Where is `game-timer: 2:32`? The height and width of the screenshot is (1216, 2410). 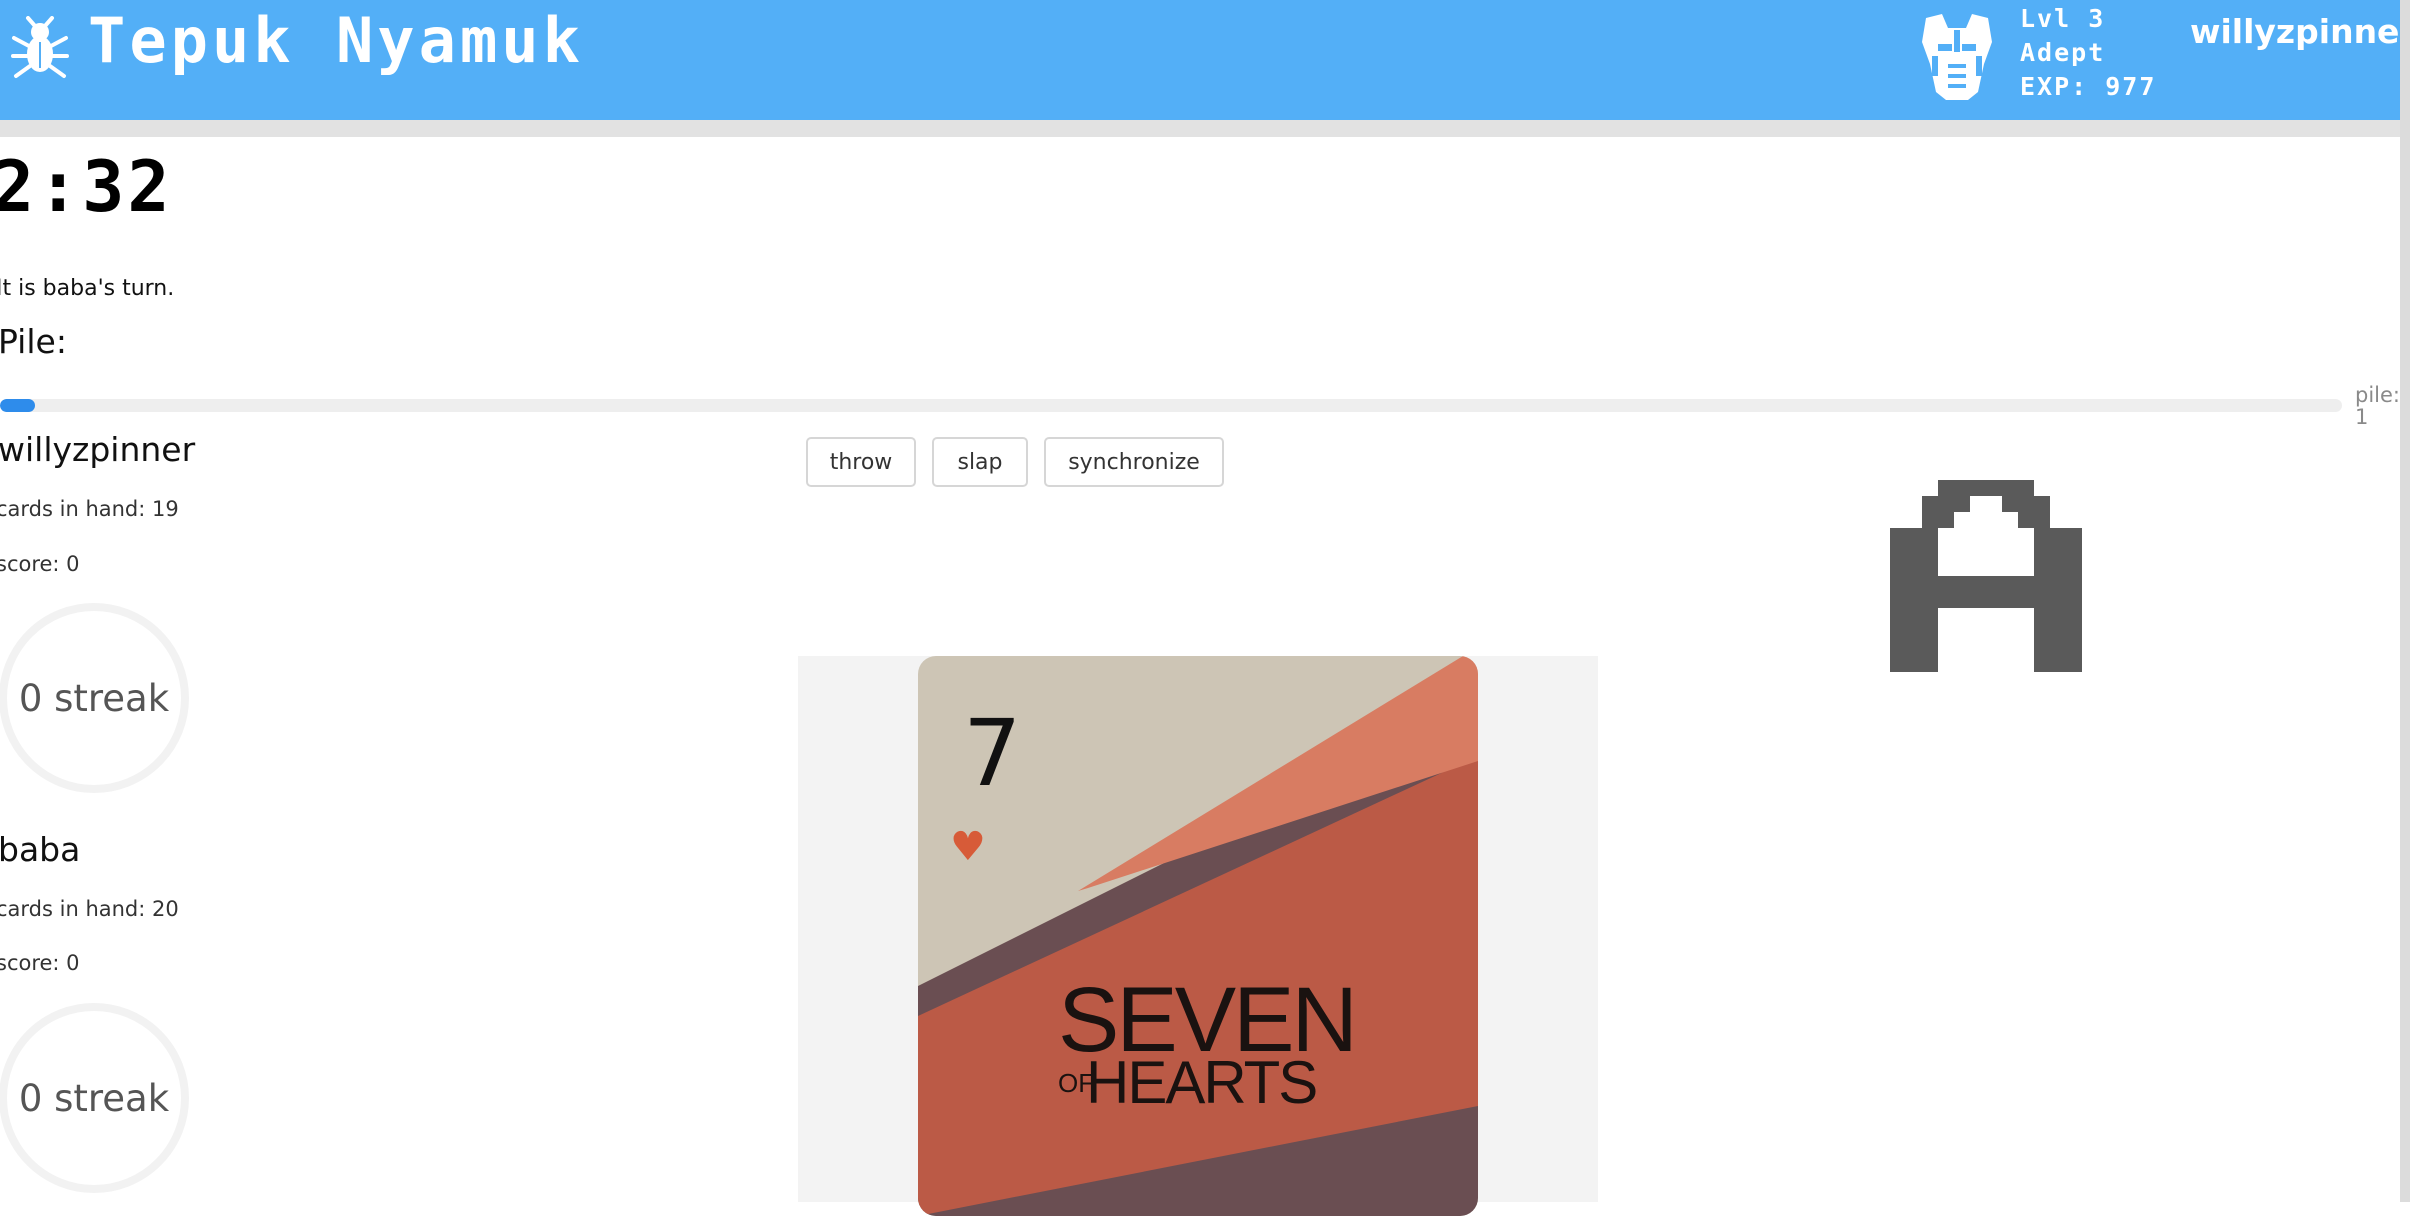 game-timer: 2:32 is located at coordinates (86, 187).